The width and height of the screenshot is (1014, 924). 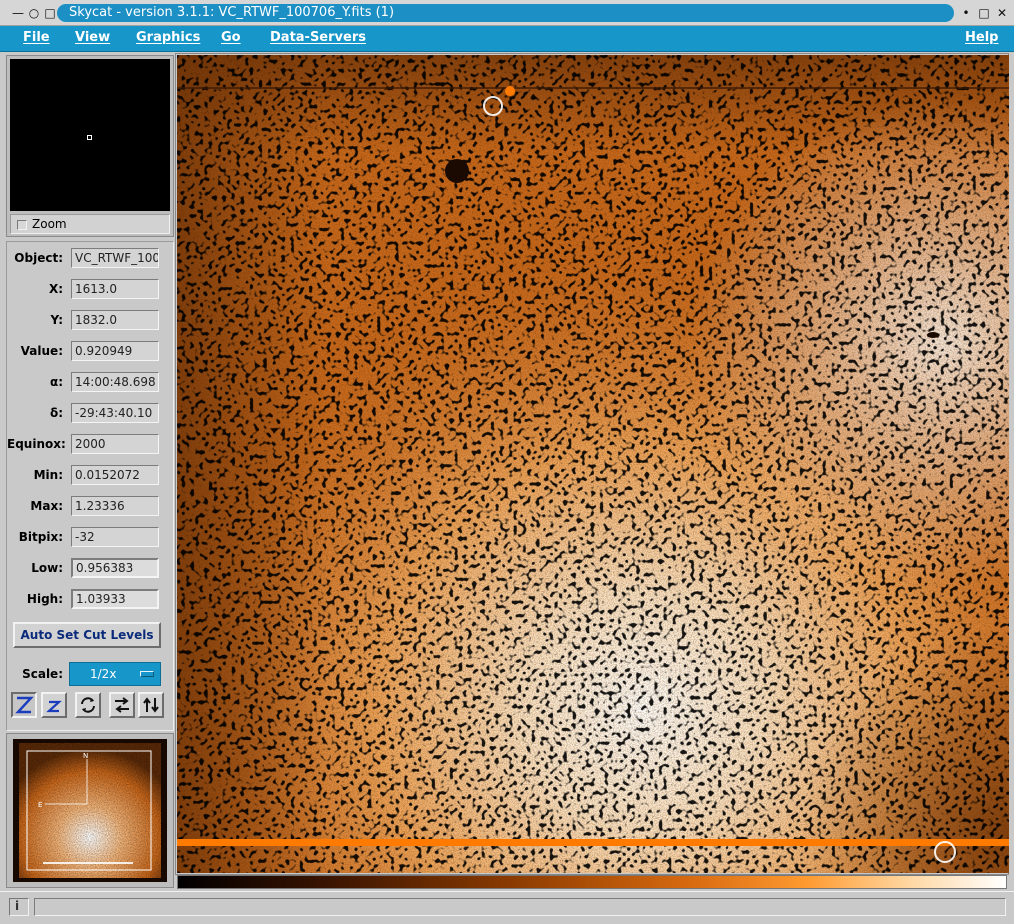 I want to click on low-label: Low:, so click(x=47, y=568).